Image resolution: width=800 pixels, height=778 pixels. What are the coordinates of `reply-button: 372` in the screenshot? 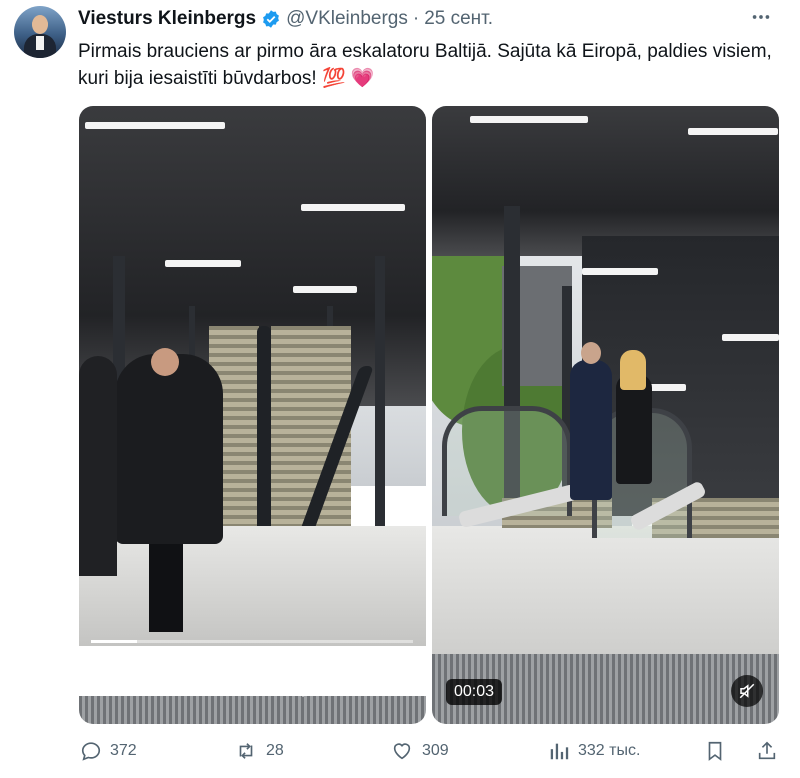 It's located at (108, 751).